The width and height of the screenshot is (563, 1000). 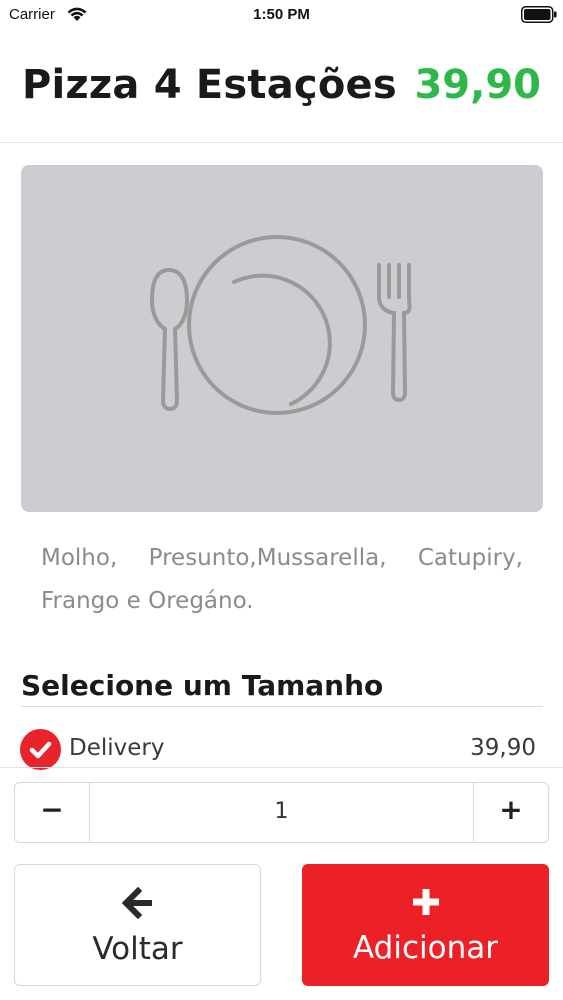 What do you see at coordinates (281, 748) in the screenshot?
I see `size-option-delivery: Delivery 39,90` at bounding box center [281, 748].